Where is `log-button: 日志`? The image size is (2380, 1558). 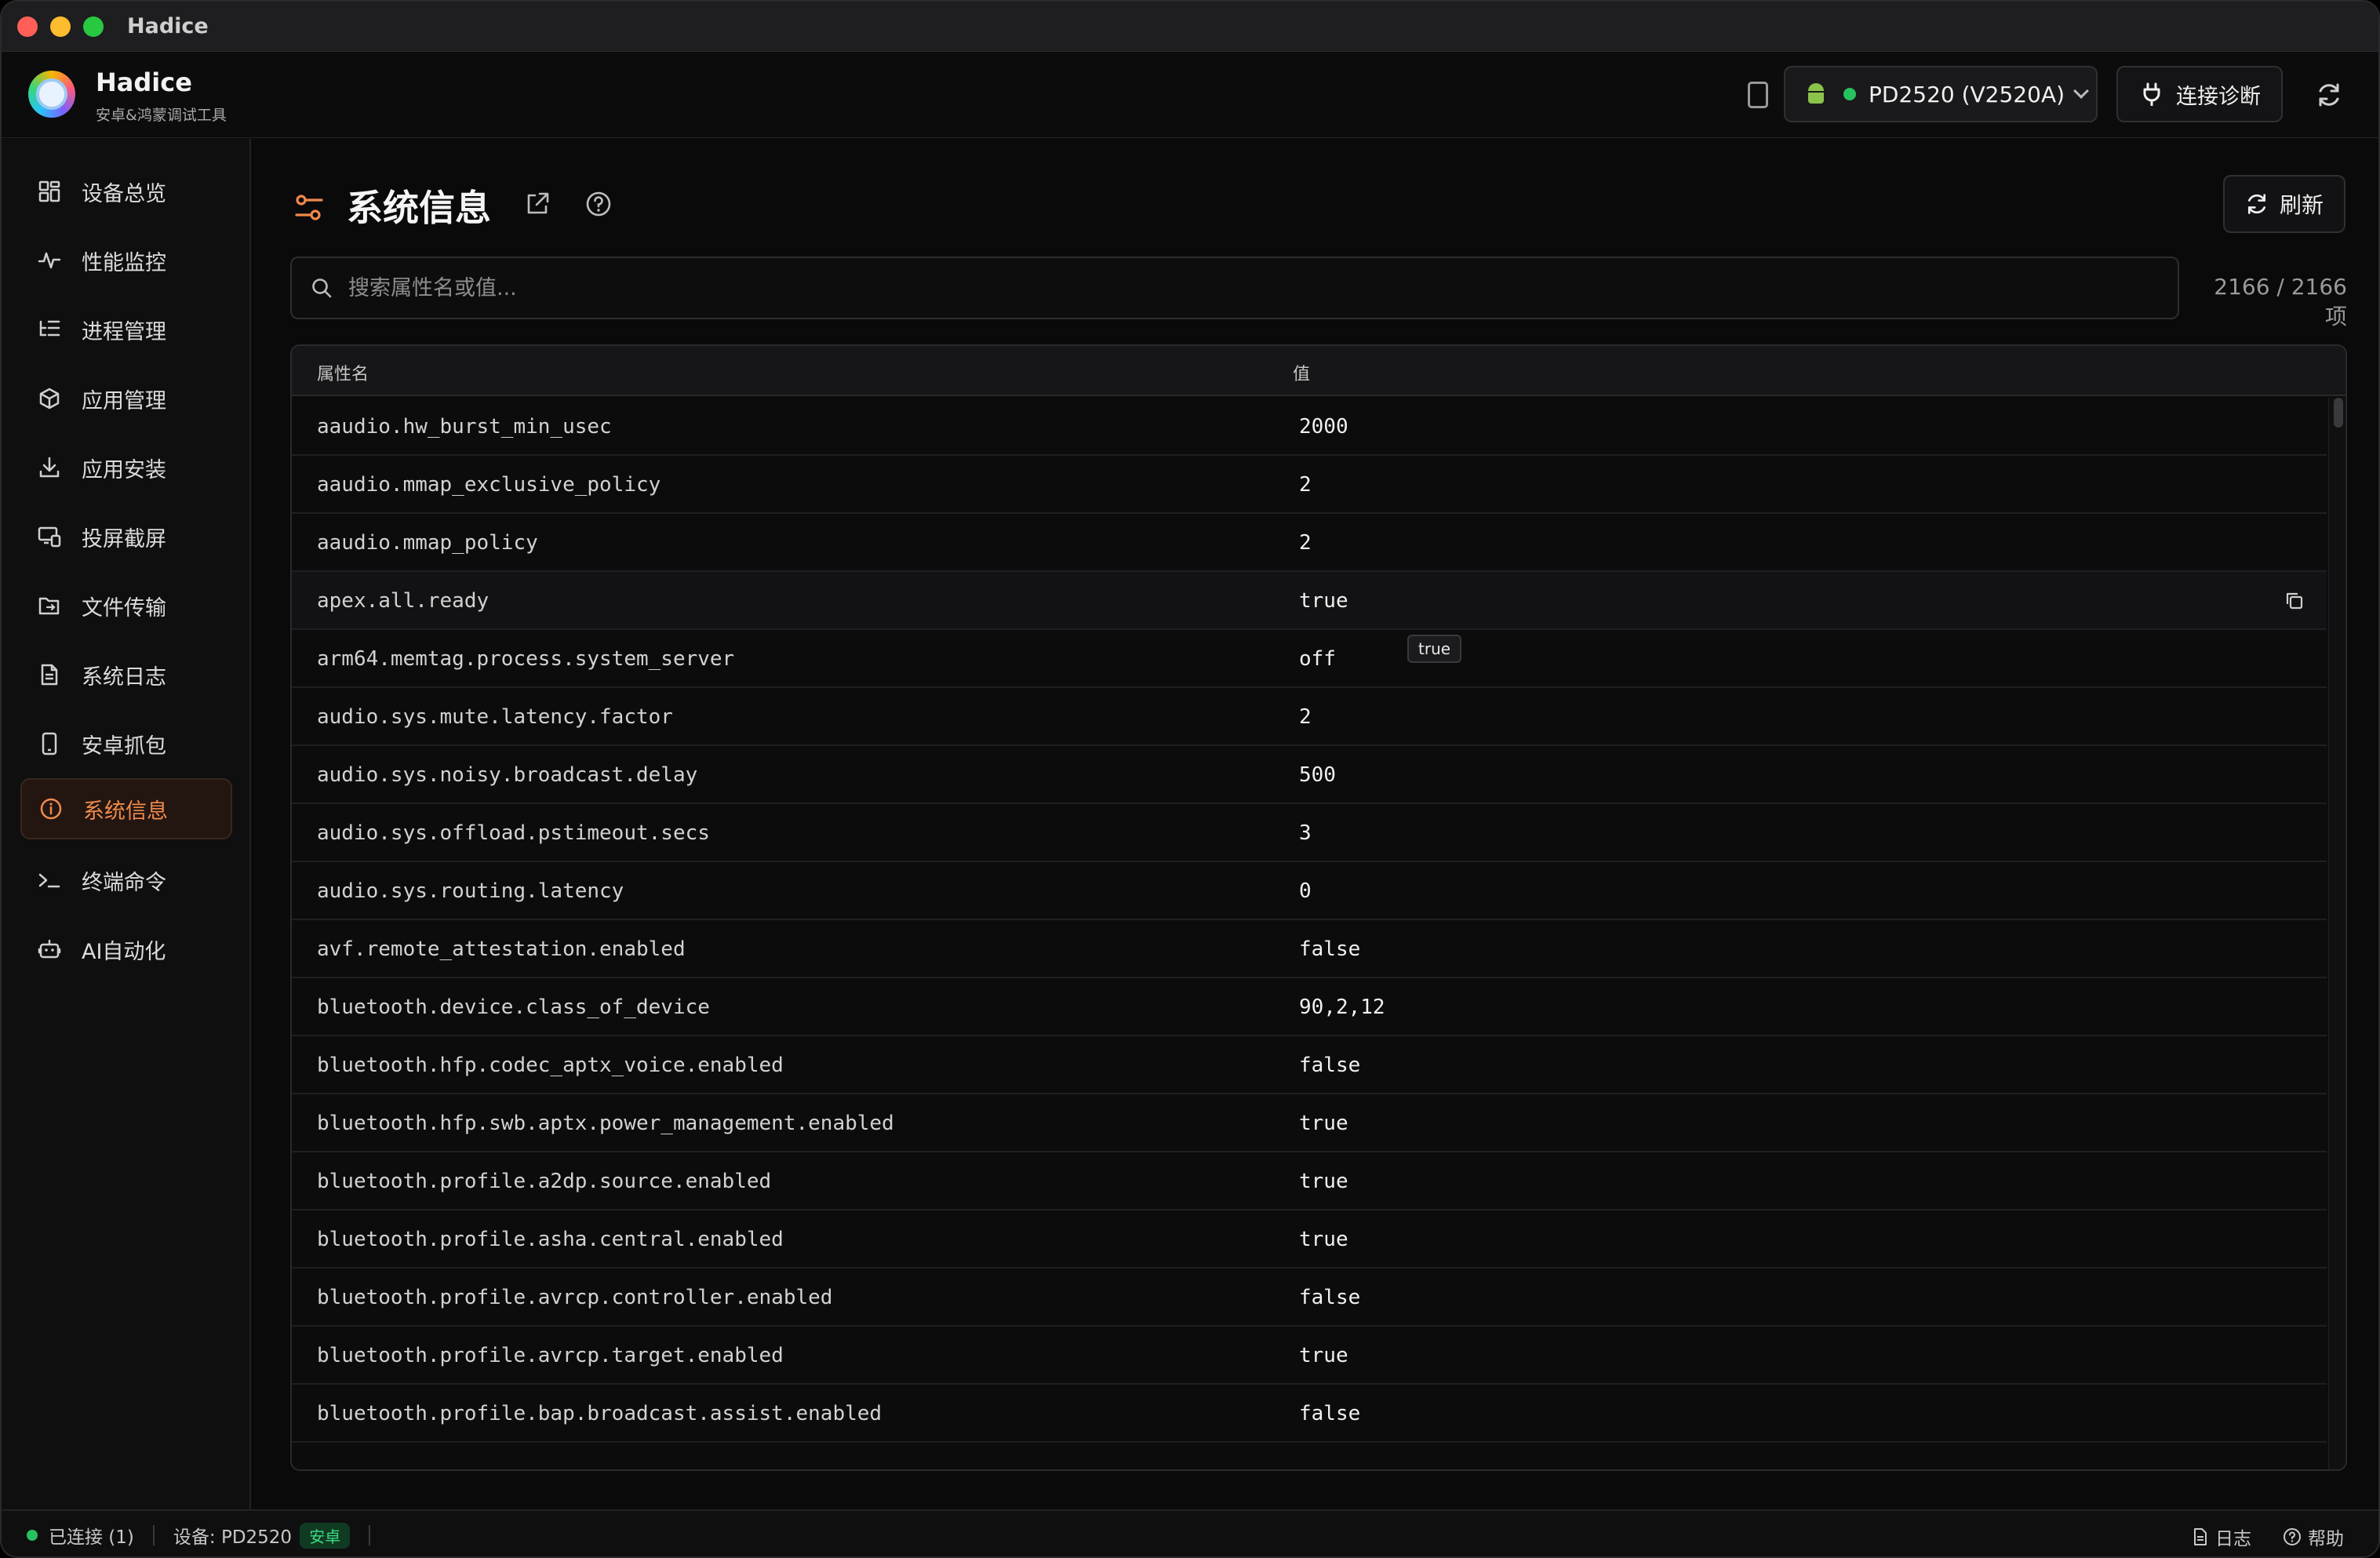
log-button: 日志 is located at coordinates (2221, 1536).